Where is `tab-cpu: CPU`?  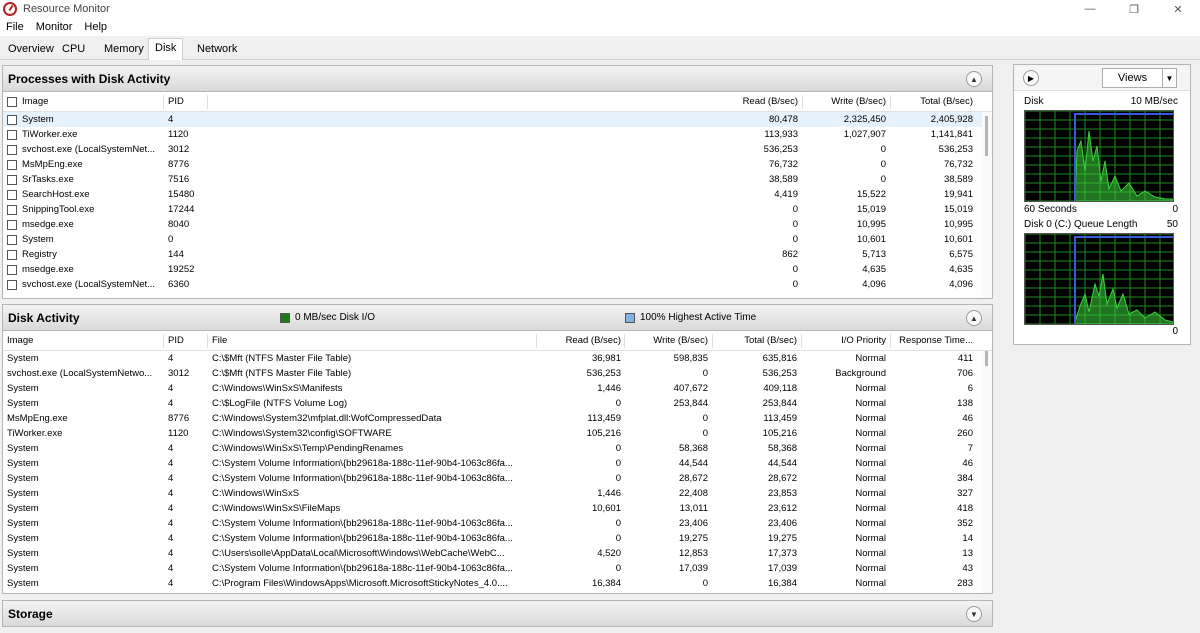 tab-cpu: CPU is located at coordinates (73, 50).